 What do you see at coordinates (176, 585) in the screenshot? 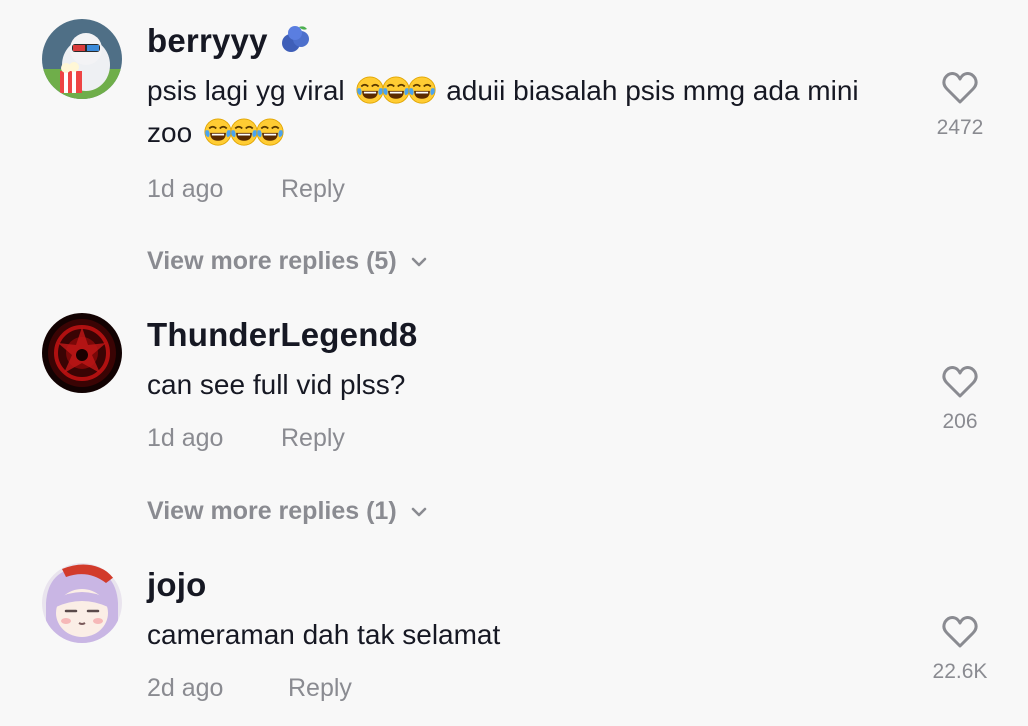
I see `comment-username: jojo` at bounding box center [176, 585].